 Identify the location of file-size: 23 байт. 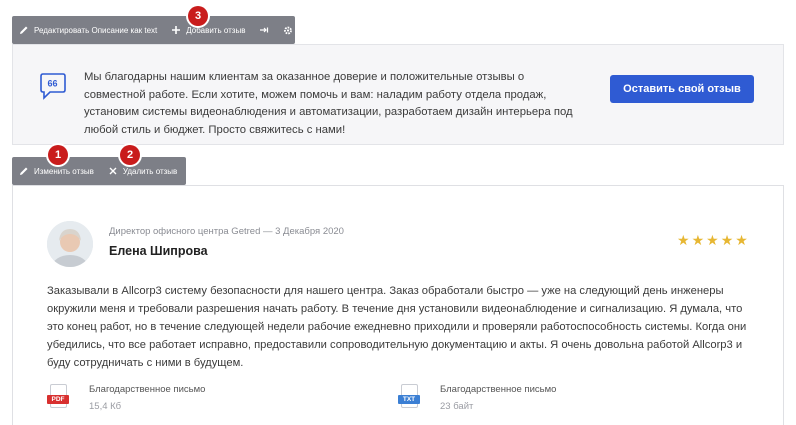
(457, 406).